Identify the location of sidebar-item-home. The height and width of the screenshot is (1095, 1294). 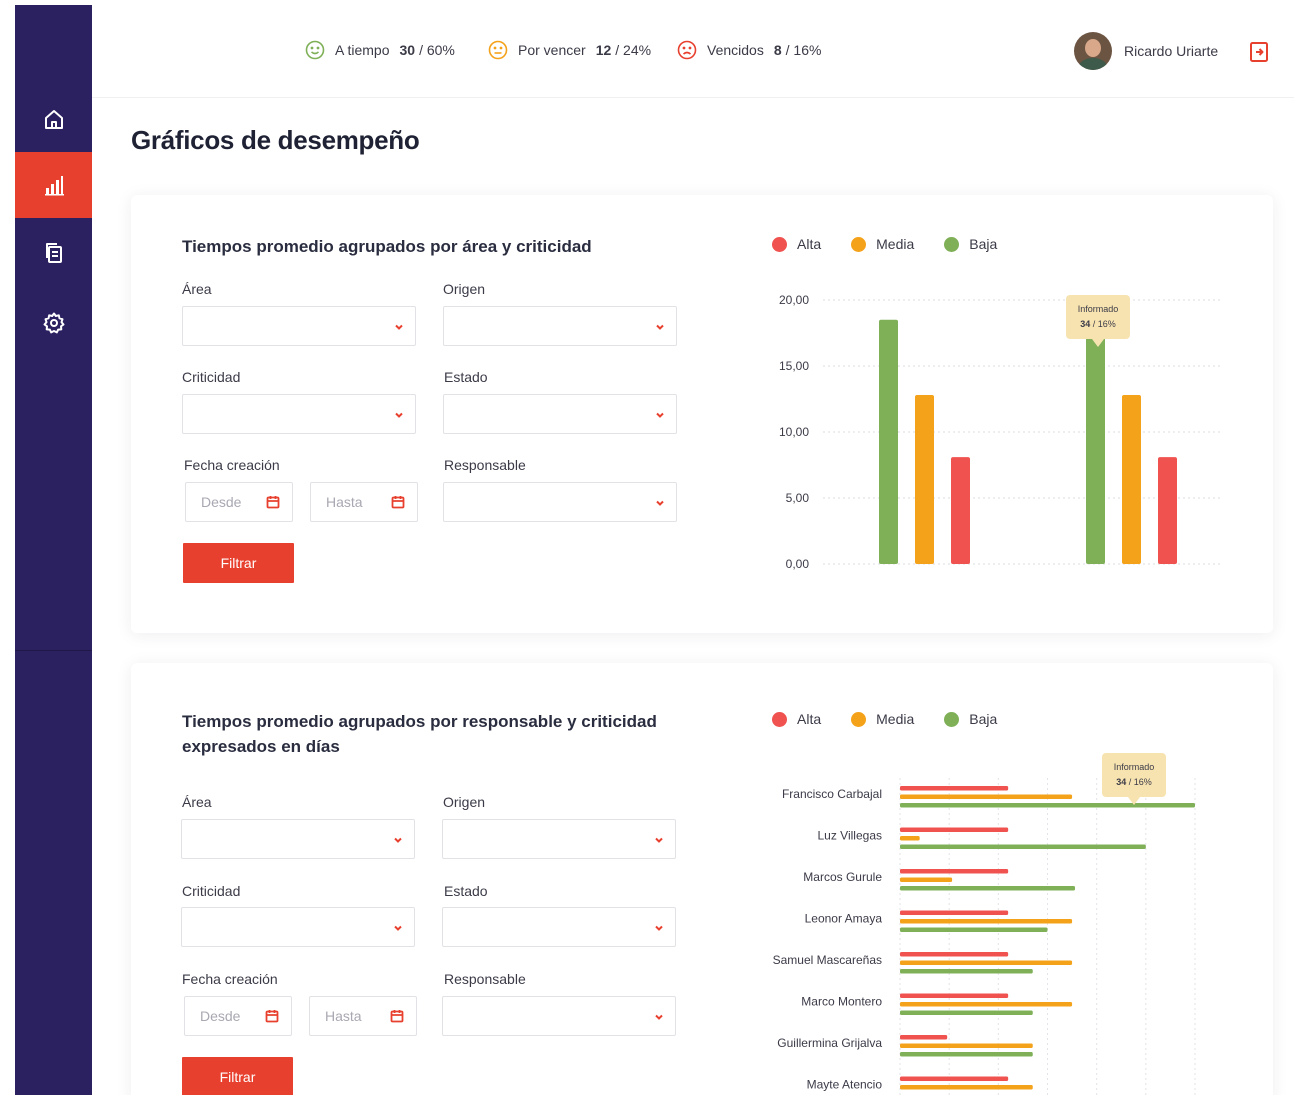
(53, 120).